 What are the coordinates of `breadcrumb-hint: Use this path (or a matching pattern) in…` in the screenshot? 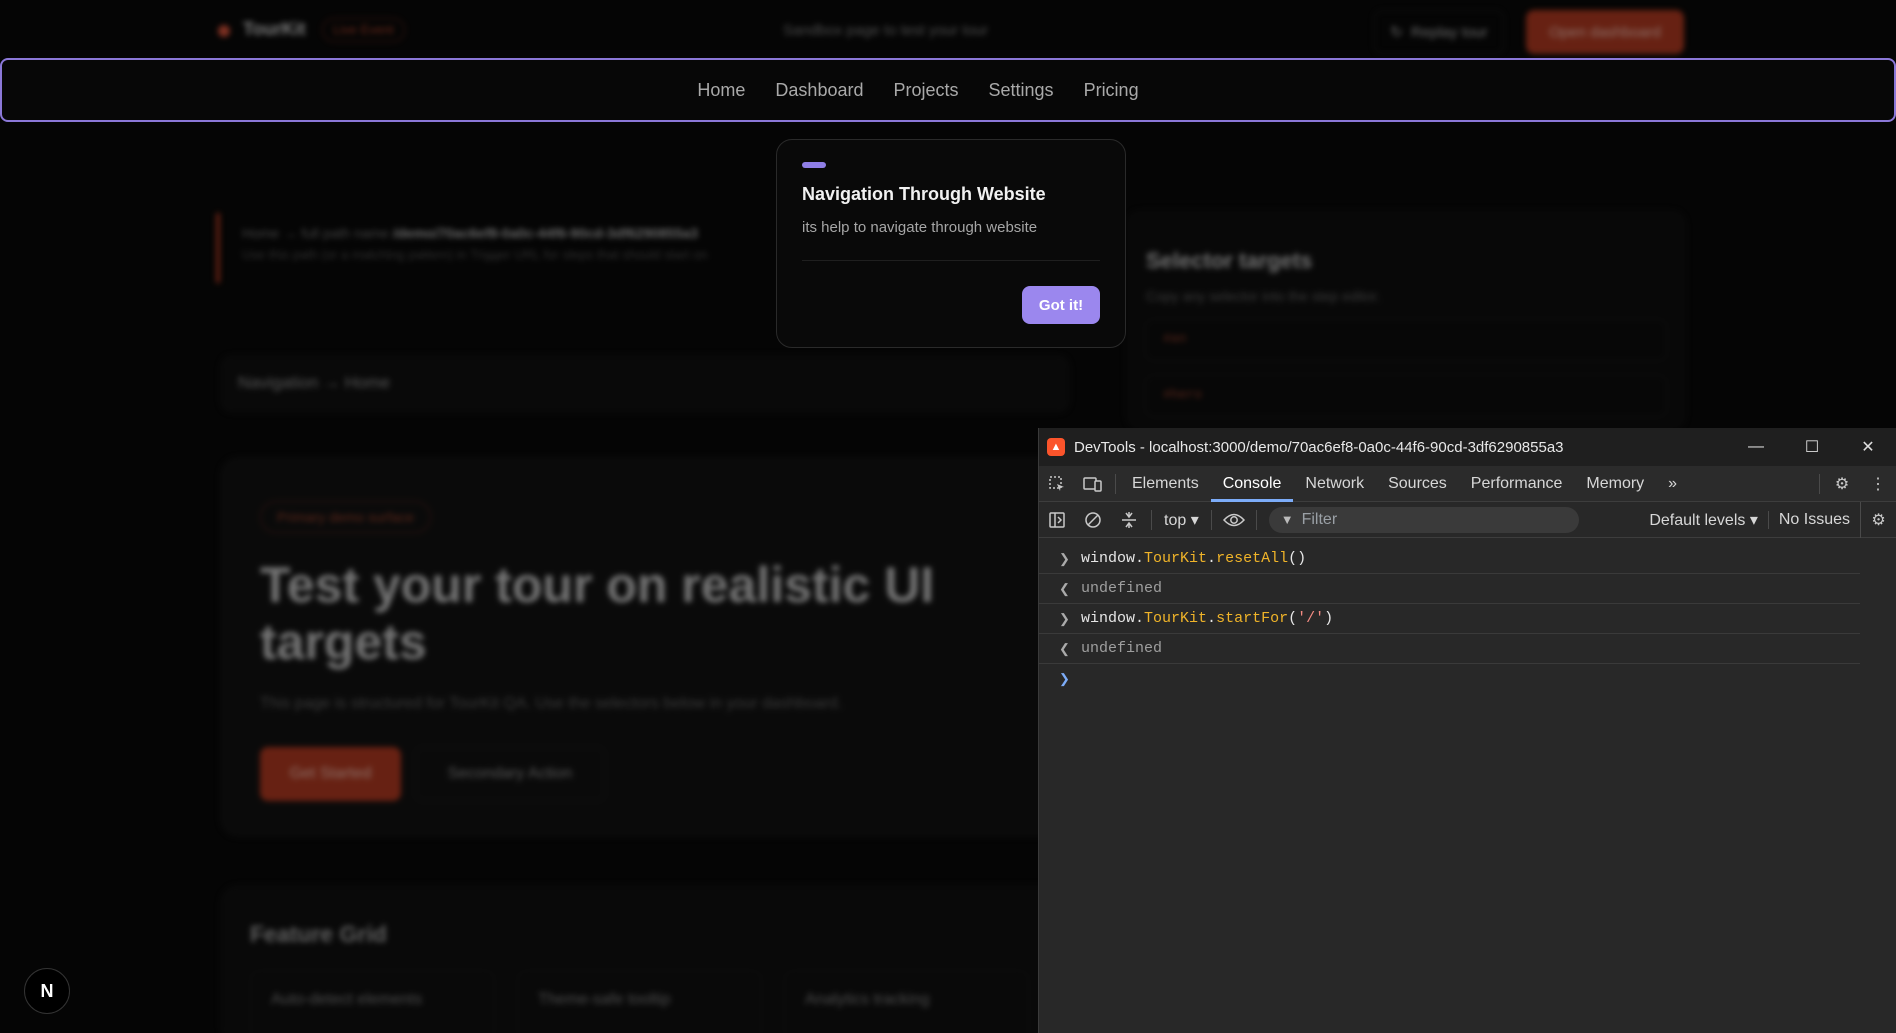 It's located at (475, 254).